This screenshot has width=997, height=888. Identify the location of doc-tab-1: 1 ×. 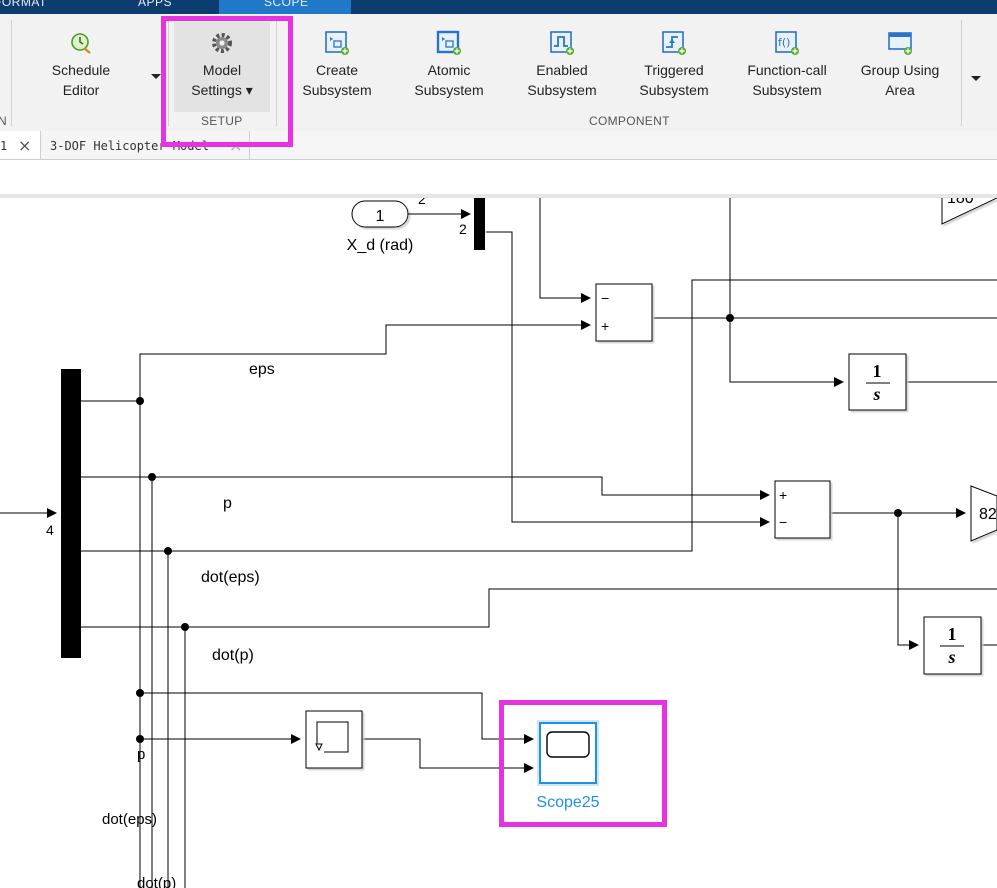
(20, 145).